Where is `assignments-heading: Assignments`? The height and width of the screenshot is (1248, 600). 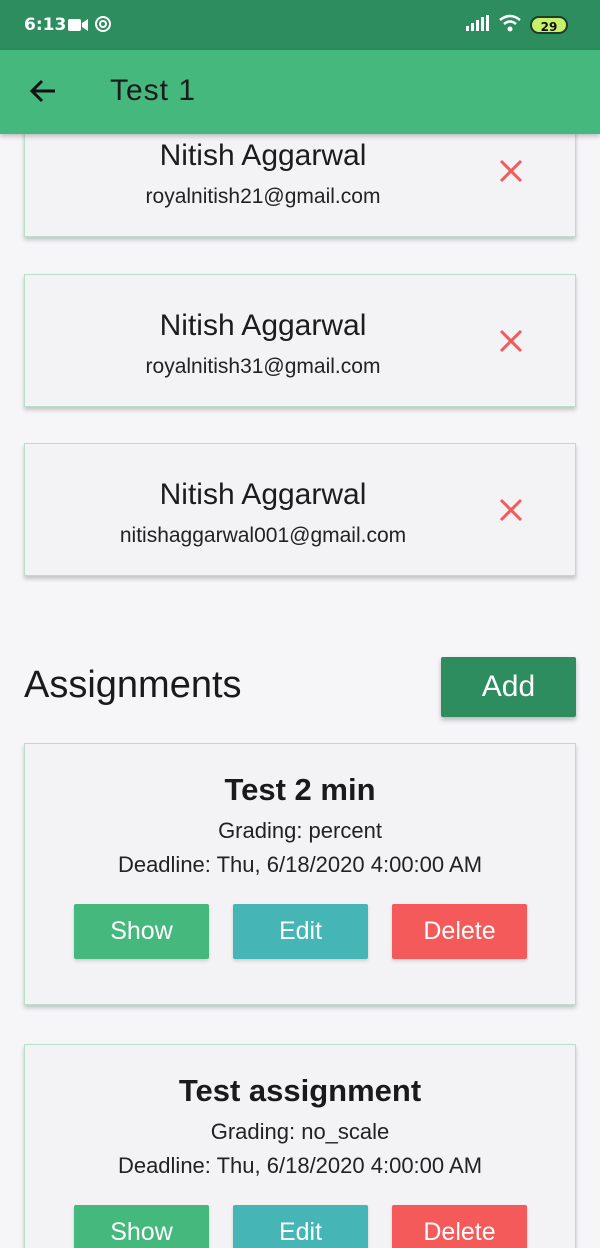
assignments-heading: Assignments is located at coordinates (133, 685).